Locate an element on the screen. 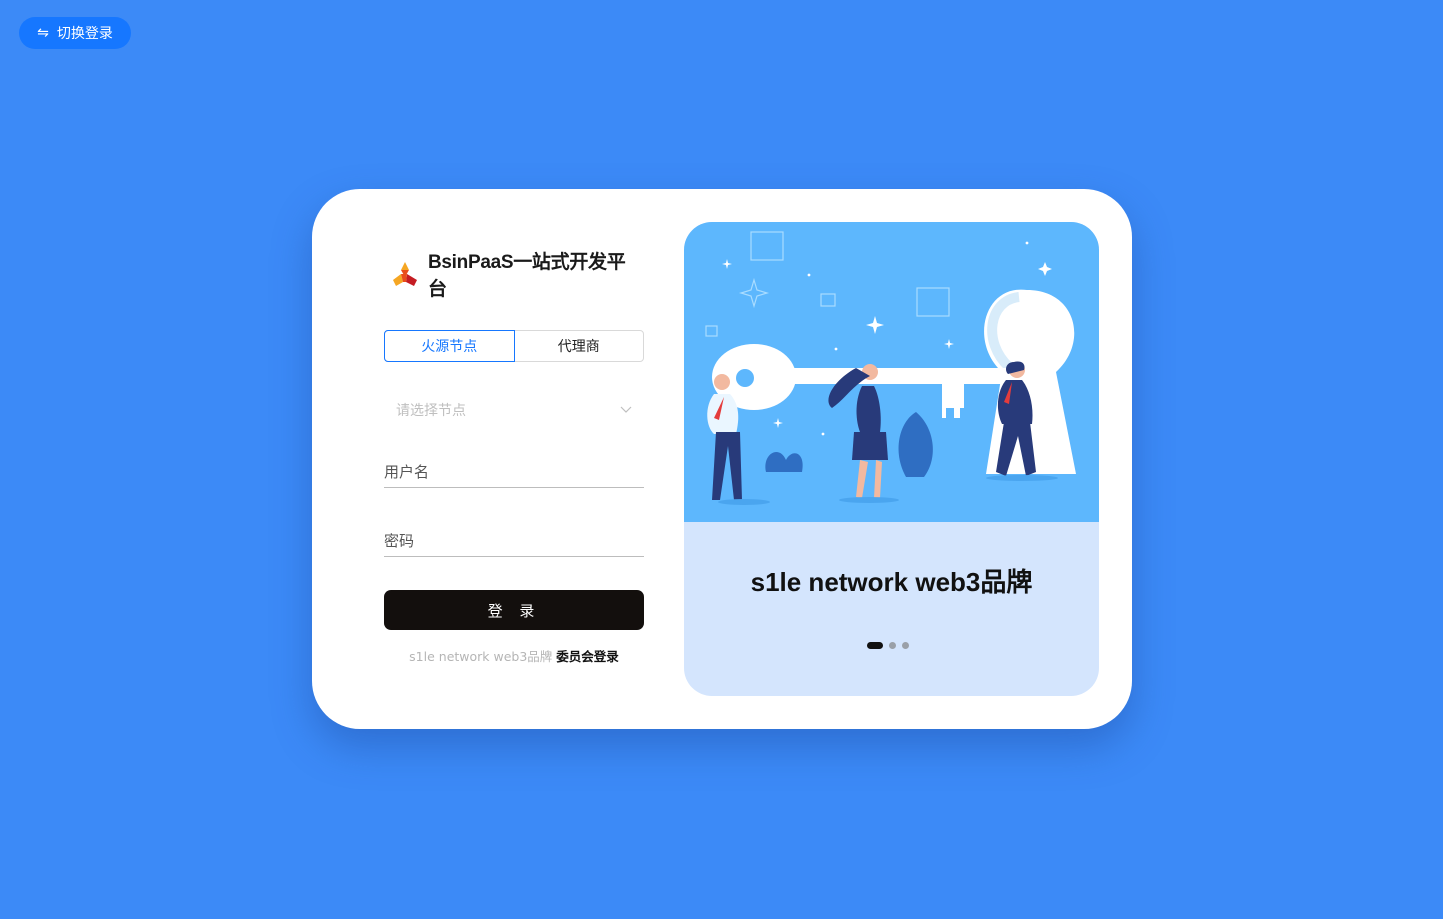 The height and width of the screenshot is (919, 1443). login-button: 登 录 is located at coordinates (514, 610).